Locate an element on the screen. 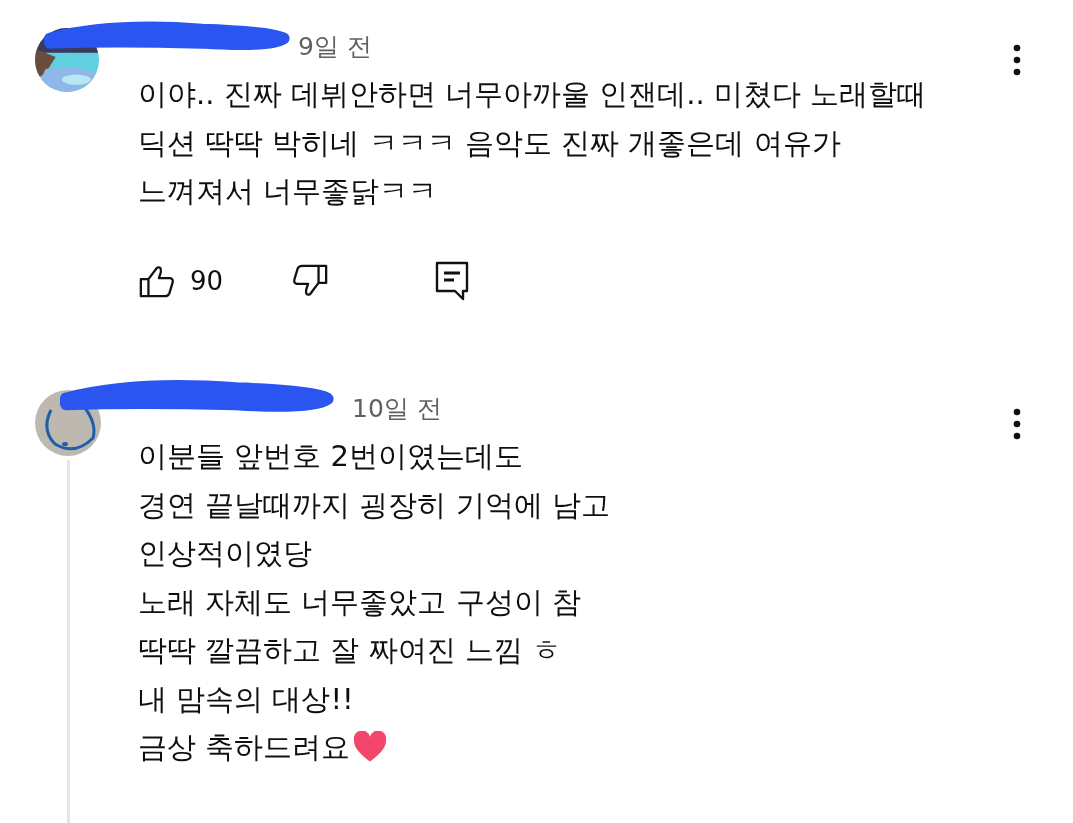  comment-time: 9일 전 is located at coordinates (335, 47).